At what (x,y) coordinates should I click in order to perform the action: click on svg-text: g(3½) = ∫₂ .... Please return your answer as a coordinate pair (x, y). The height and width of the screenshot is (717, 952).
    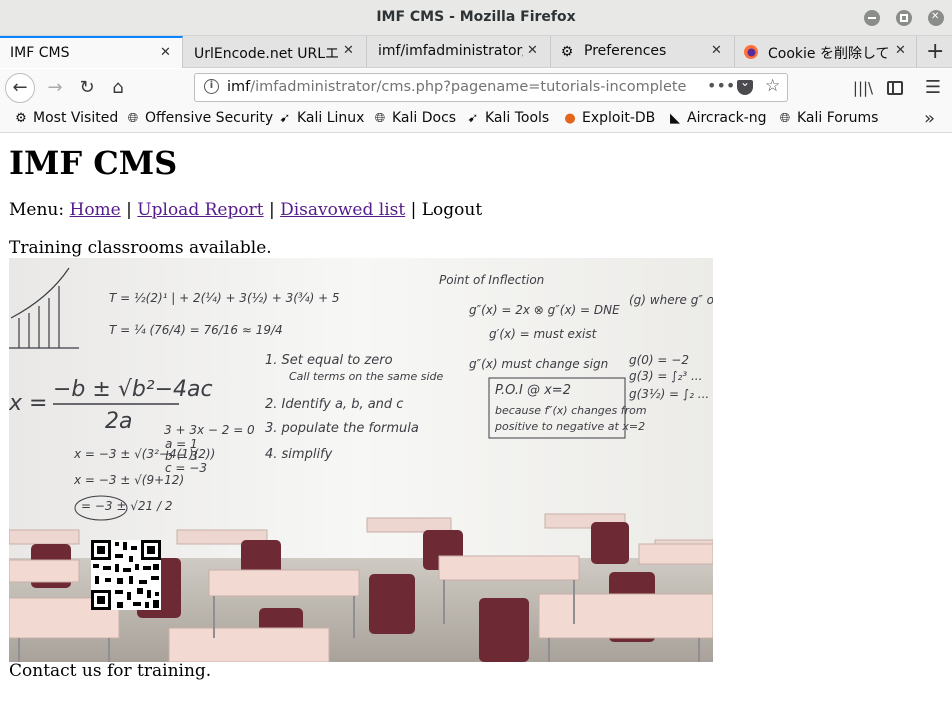
    Looking at the image, I should click on (669, 394).